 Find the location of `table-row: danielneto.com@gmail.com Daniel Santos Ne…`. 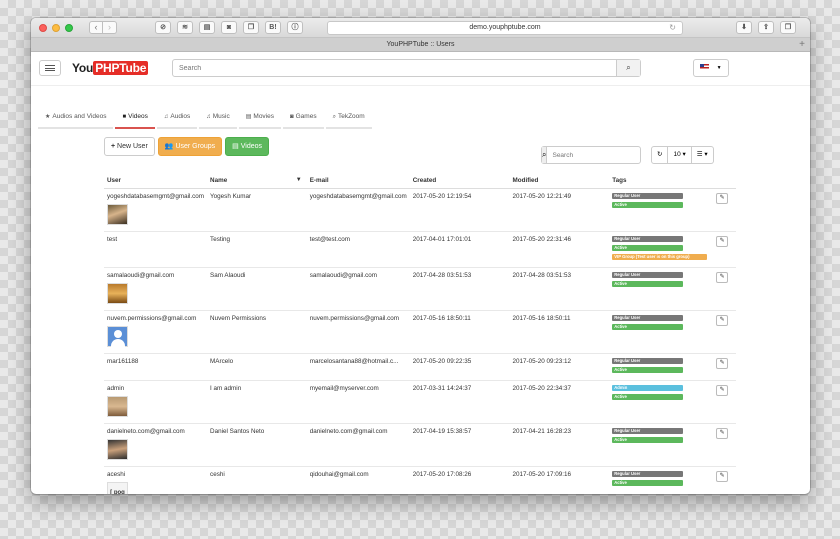

table-row: danielneto.com@gmail.com Daniel Santos Ne… is located at coordinates (420, 445).